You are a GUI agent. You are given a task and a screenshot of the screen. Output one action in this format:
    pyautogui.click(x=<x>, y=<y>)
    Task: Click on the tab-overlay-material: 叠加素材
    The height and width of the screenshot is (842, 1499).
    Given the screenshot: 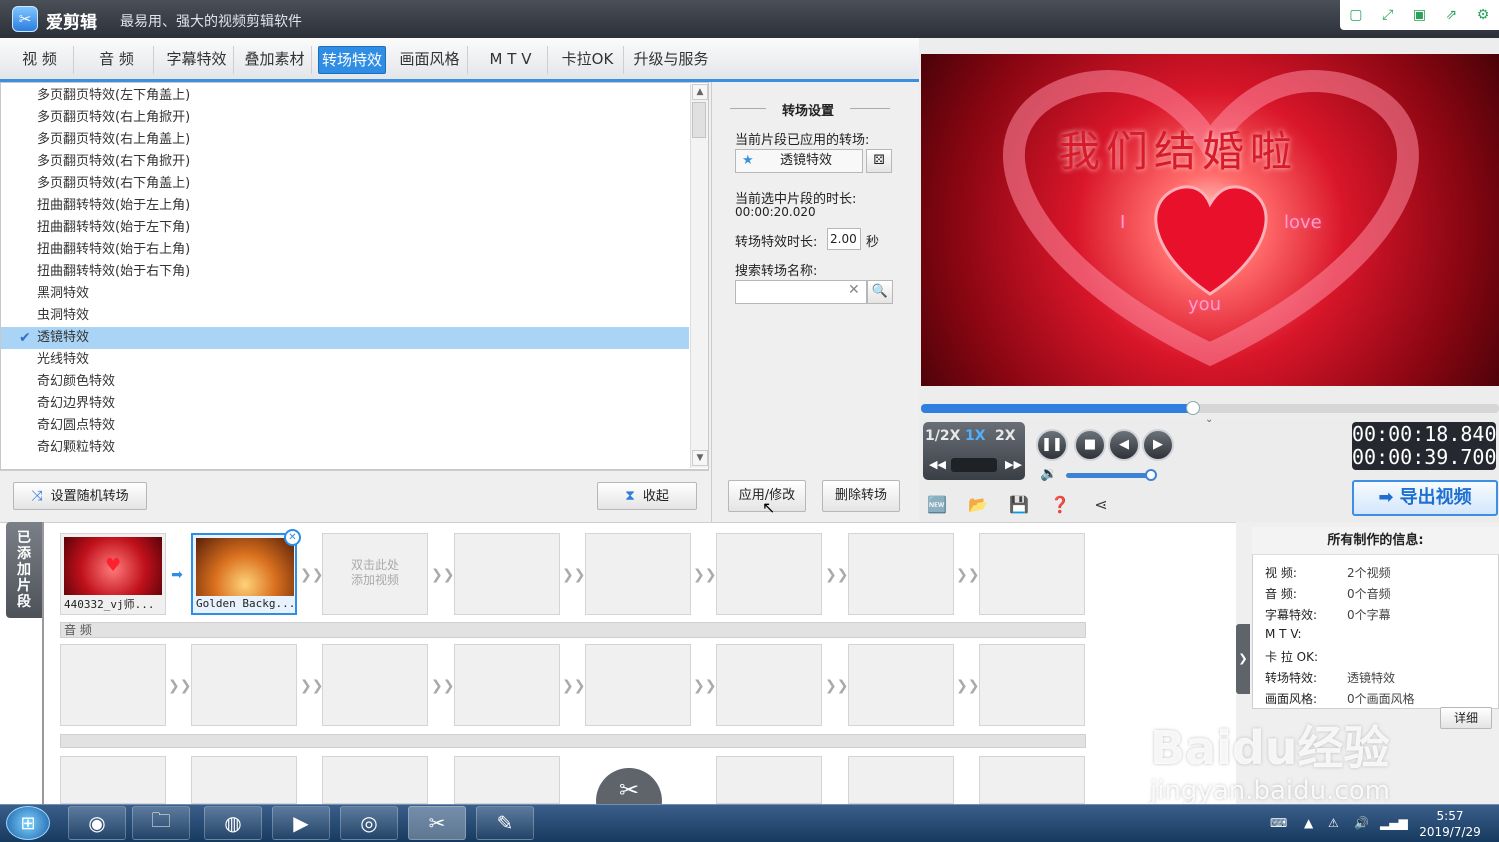 What is the action you would take?
    pyautogui.click(x=275, y=60)
    